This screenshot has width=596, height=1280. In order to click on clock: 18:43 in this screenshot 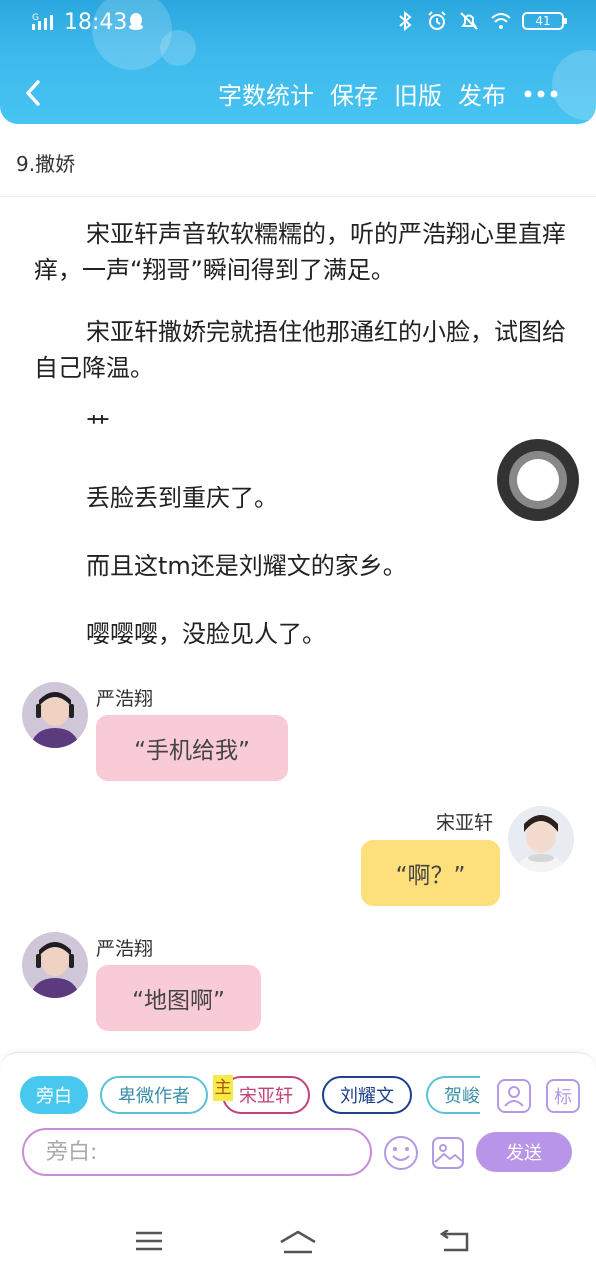, I will do `click(96, 22)`.